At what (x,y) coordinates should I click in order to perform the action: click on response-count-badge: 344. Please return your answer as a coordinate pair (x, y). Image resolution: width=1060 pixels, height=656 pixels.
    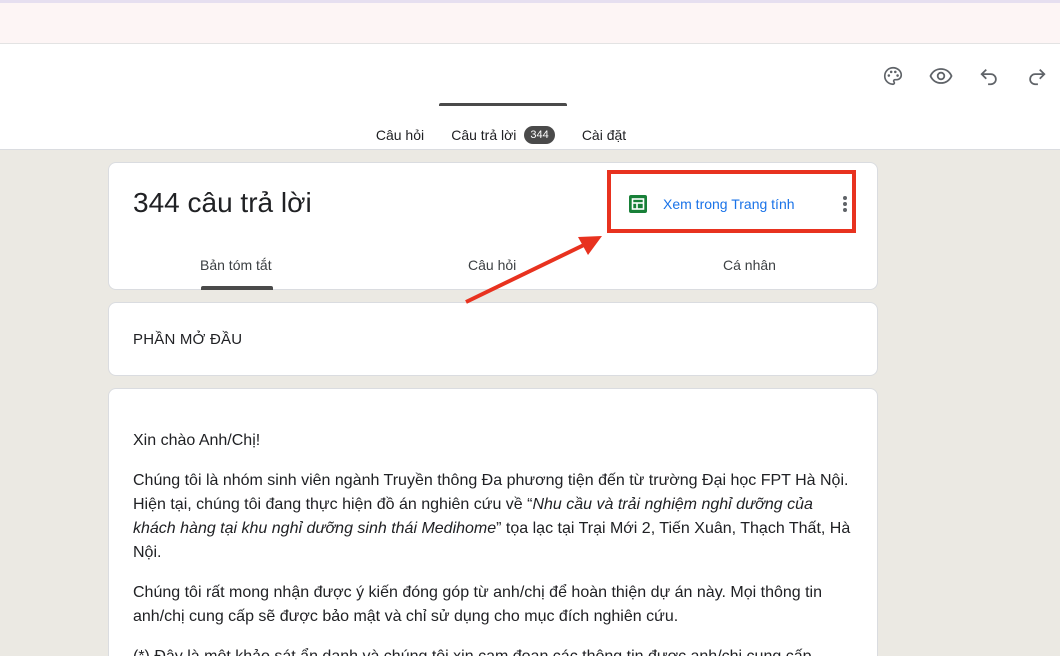
    Looking at the image, I should click on (539, 135).